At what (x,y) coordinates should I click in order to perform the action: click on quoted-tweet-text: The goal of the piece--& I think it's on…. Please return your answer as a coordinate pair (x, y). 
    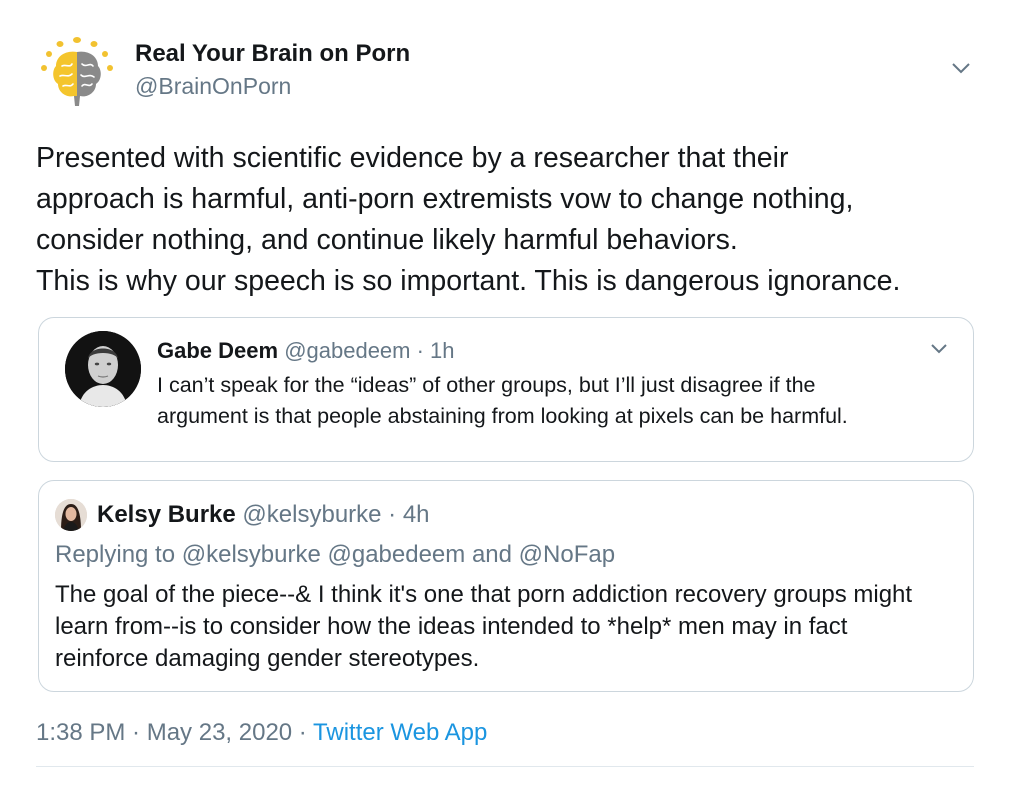
    Looking at the image, I should click on (505, 627).